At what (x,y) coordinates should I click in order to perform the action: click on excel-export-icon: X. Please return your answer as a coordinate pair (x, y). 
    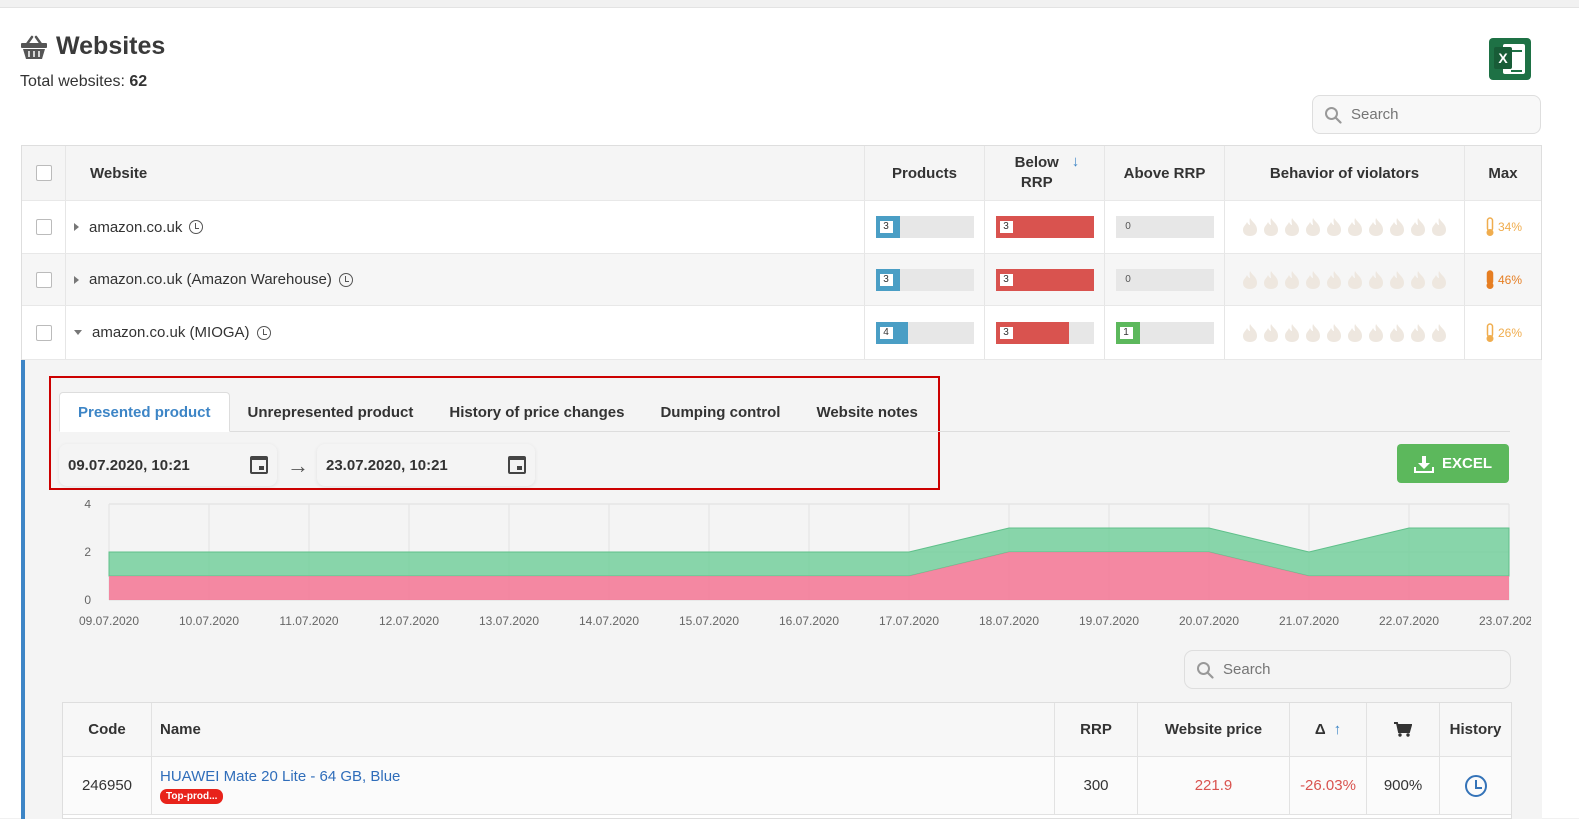
    Looking at the image, I should click on (1510, 59).